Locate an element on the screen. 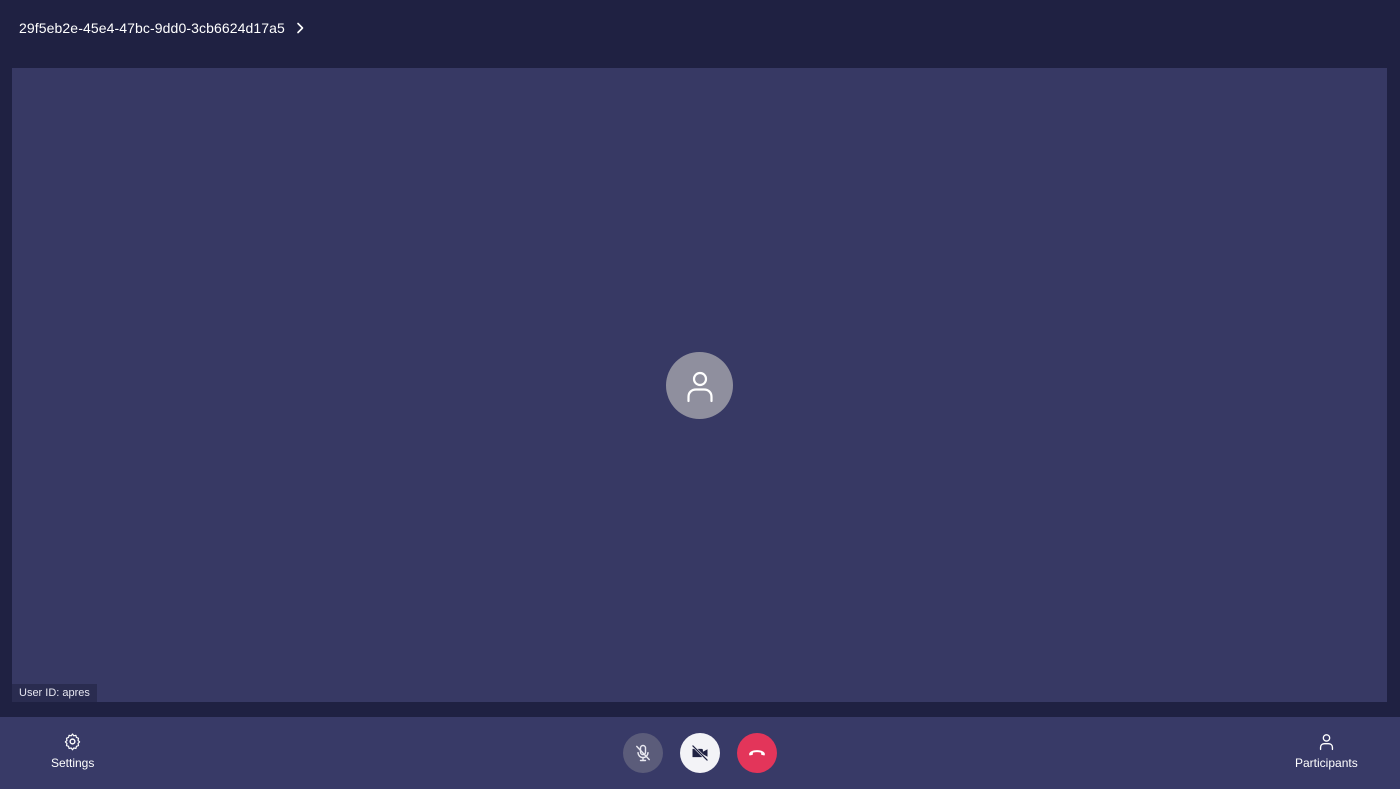  call-controls is located at coordinates (700, 753).